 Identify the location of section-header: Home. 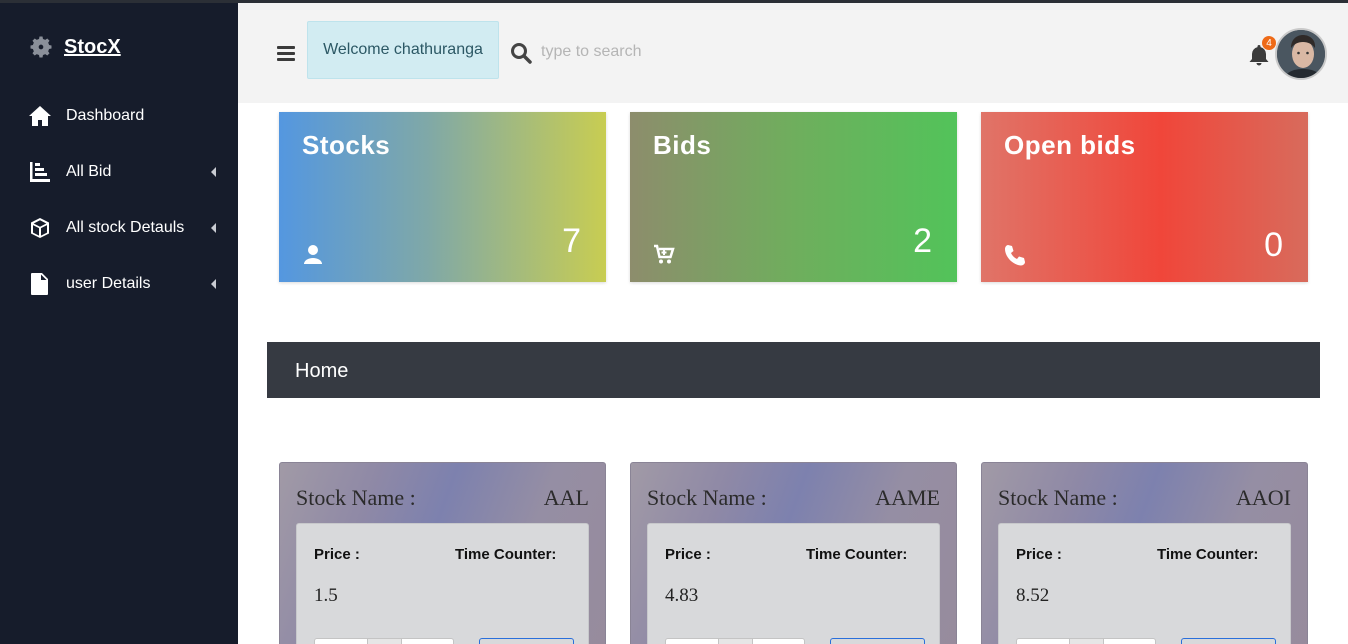
(793, 370).